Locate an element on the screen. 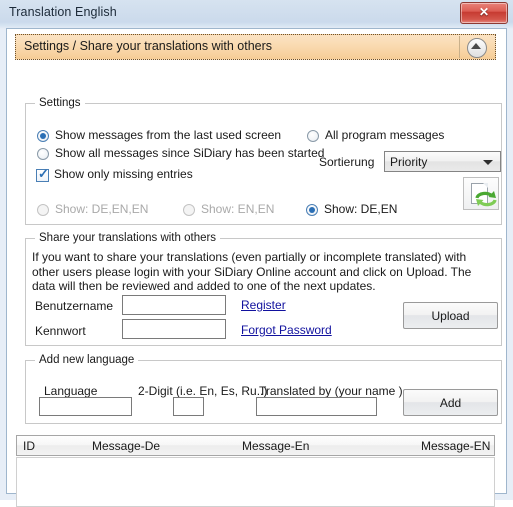 The image size is (513, 507). sortierung-label: Sortierung is located at coordinates (347, 162).